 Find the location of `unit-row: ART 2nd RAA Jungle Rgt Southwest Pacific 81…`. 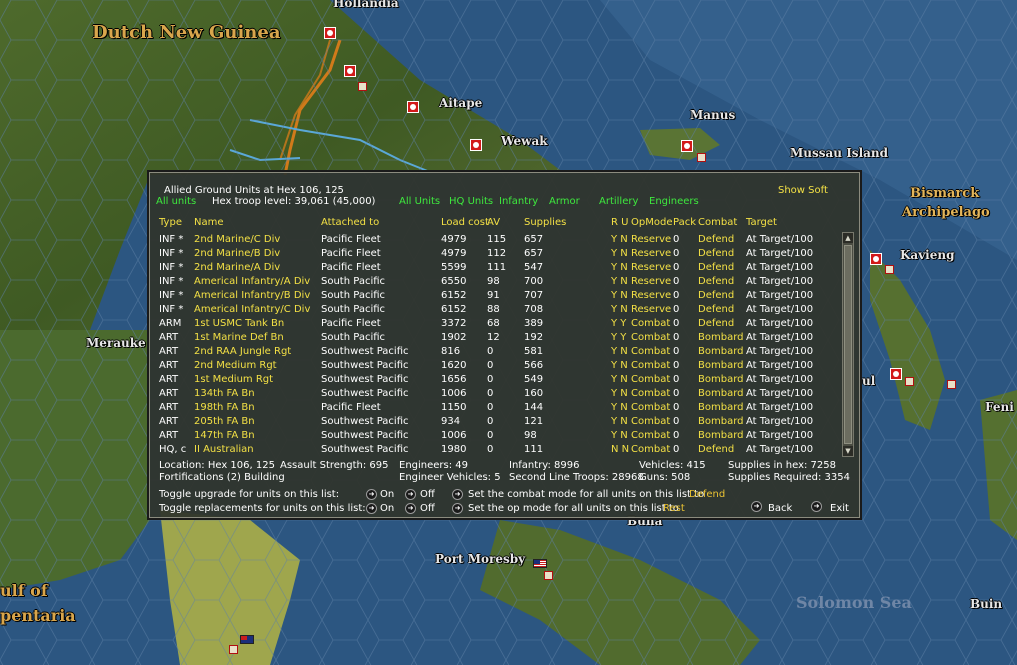

unit-row: ART 2nd RAA Jungle Rgt Southwest Pacific 81… is located at coordinates (495, 352).